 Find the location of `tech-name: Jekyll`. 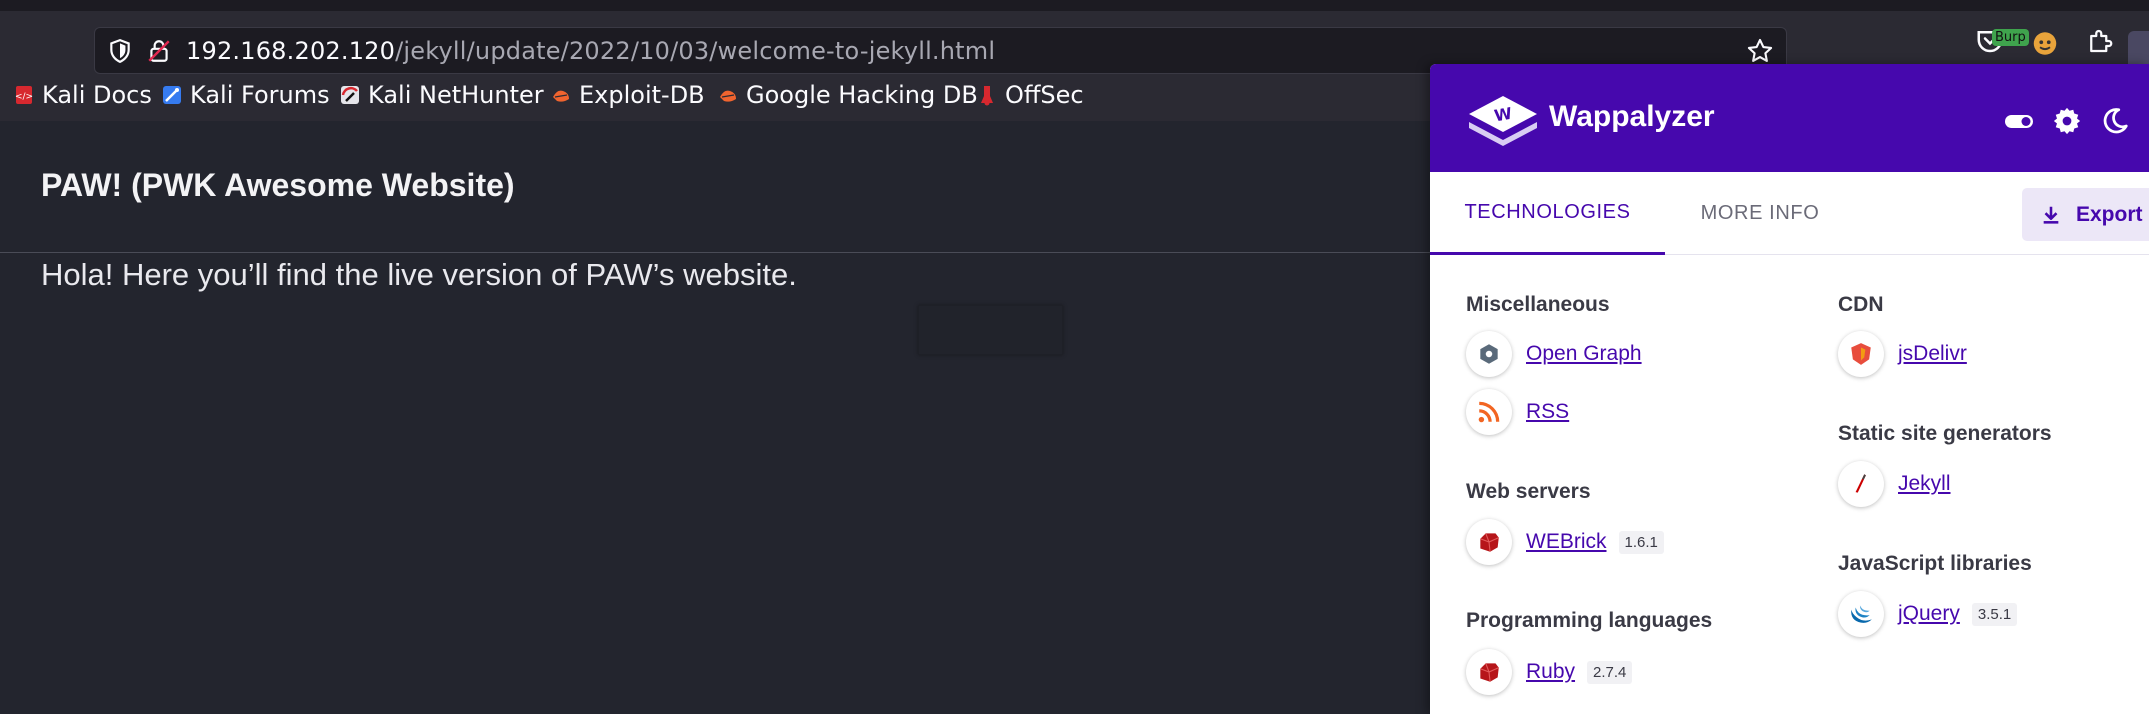

tech-name: Jekyll is located at coordinates (1924, 484).